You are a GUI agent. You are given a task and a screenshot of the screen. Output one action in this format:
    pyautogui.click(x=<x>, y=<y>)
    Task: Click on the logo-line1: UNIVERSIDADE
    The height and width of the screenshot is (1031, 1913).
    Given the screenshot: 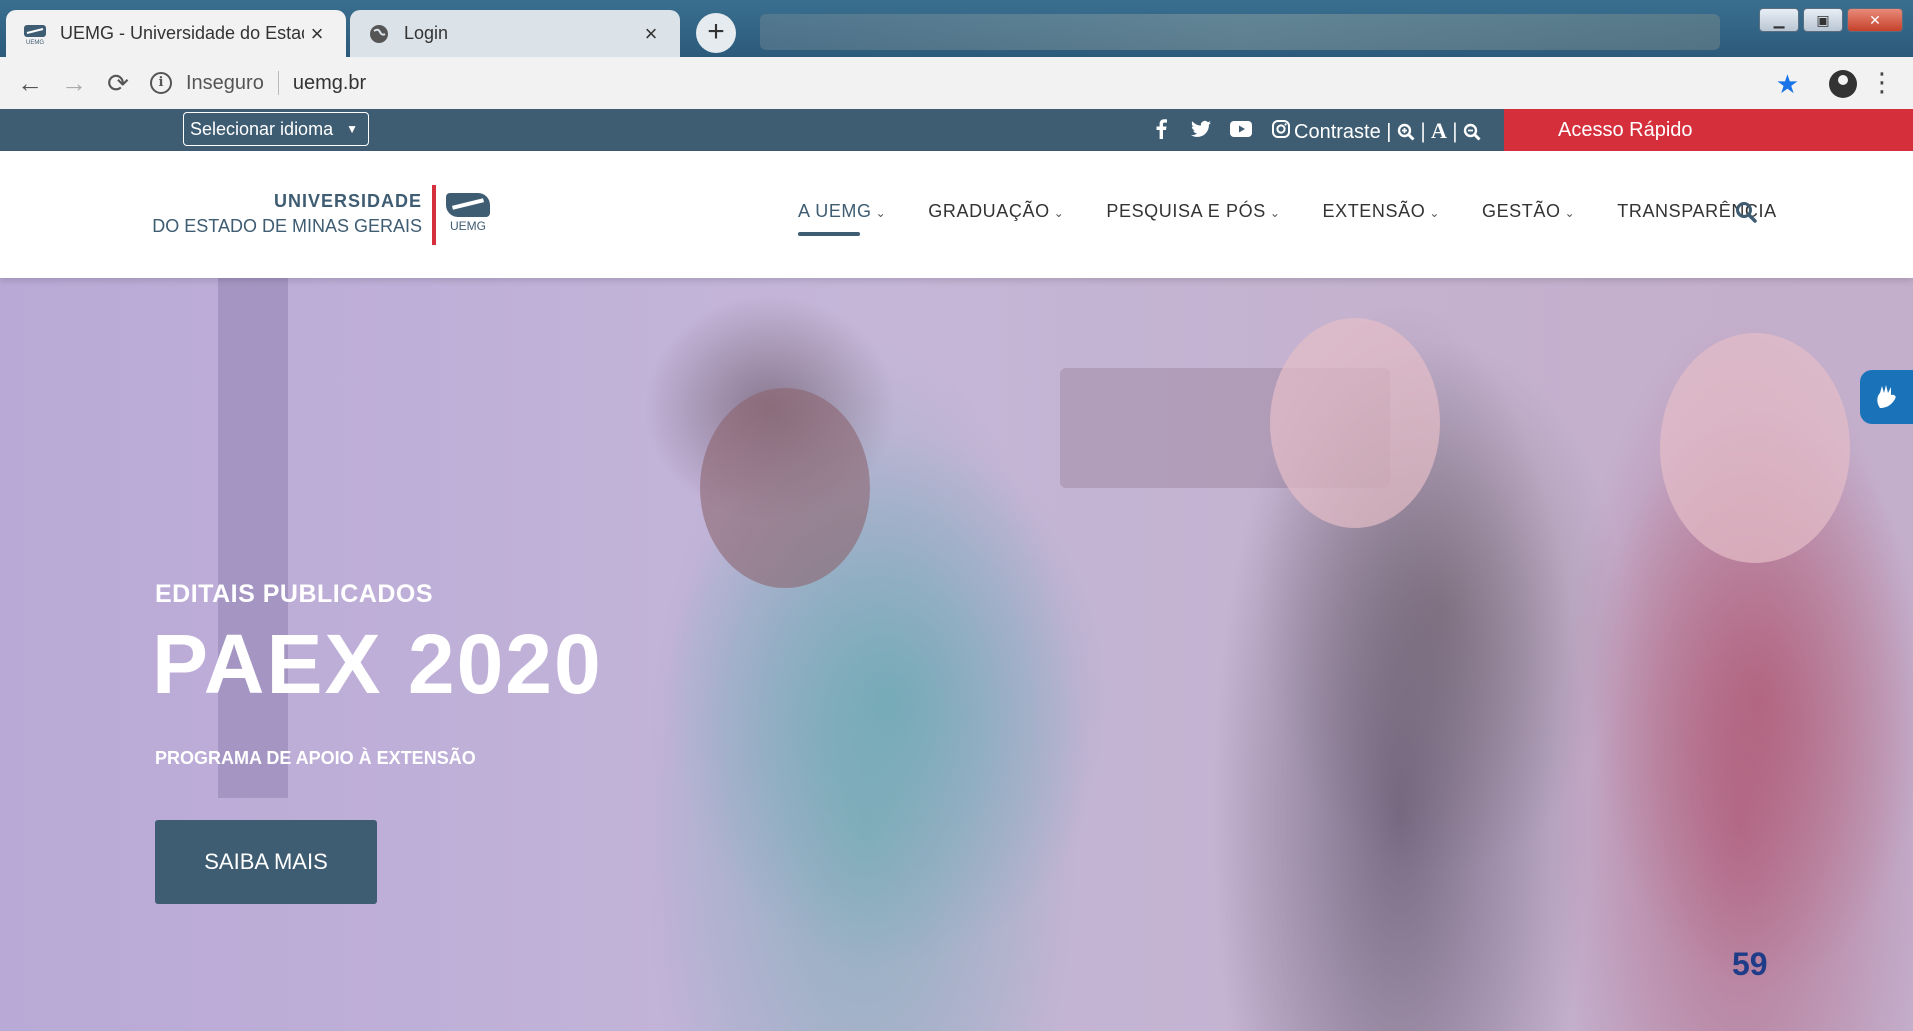 What is the action you would take?
    pyautogui.click(x=347, y=201)
    